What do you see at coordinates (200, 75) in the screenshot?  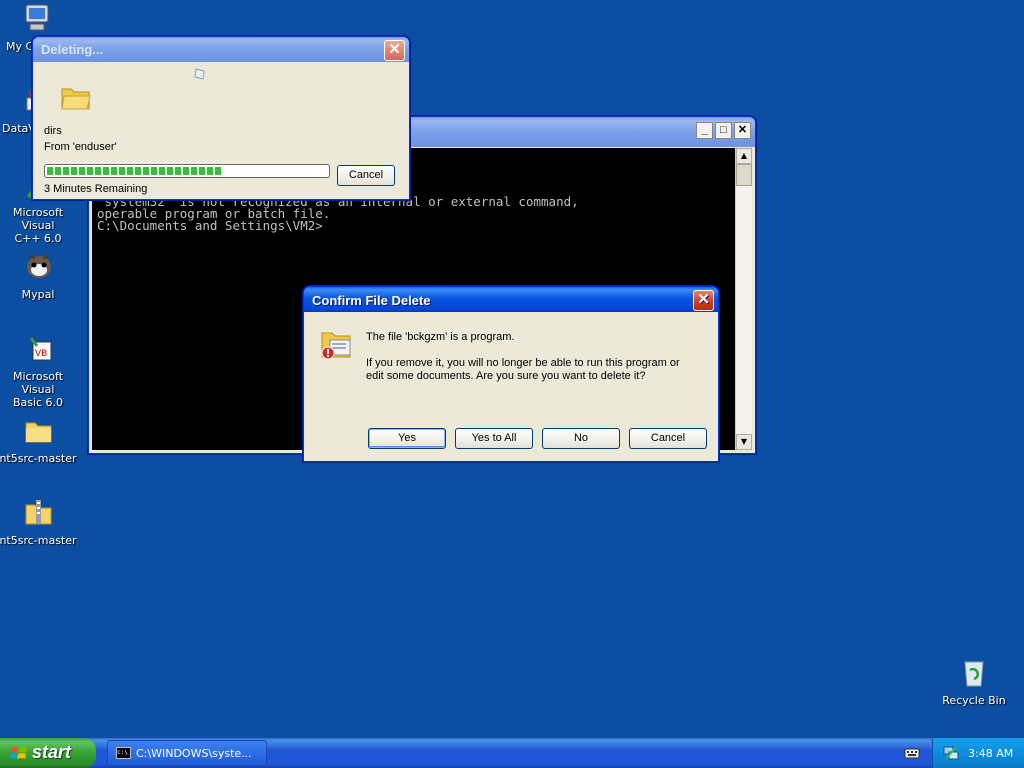 I see `flying-paper-icon` at bounding box center [200, 75].